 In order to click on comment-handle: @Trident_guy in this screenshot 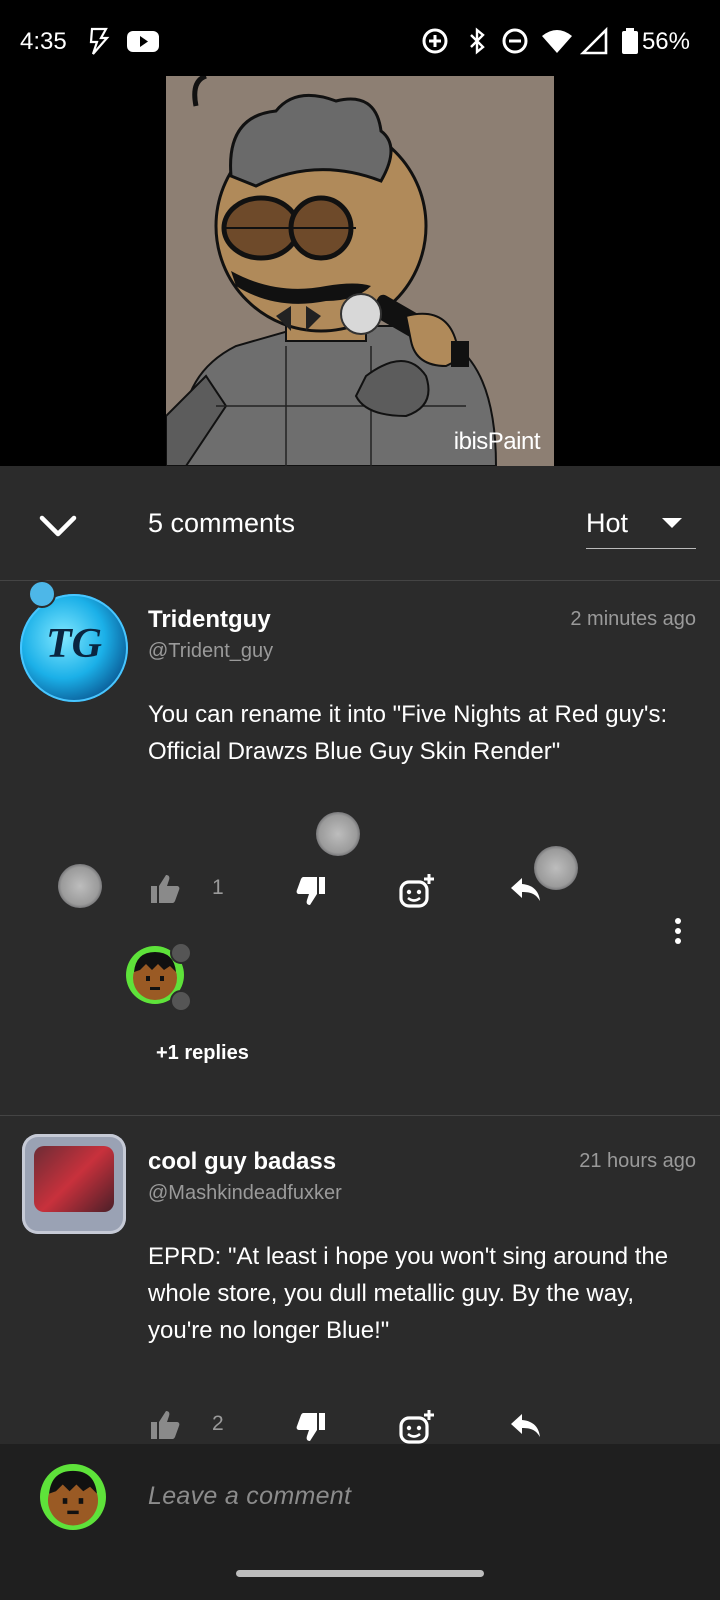, I will do `click(210, 651)`.